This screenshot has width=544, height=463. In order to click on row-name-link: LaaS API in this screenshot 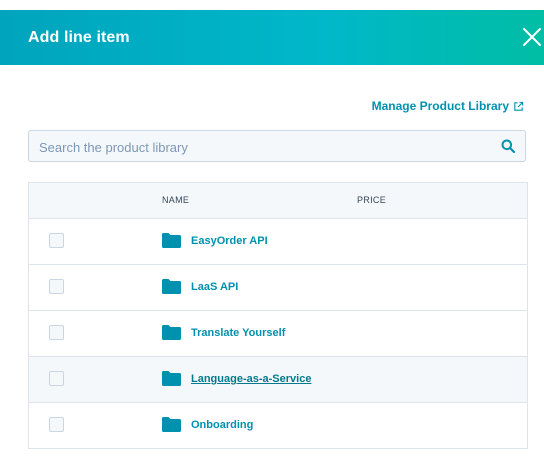, I will do `click(214, 287)`.